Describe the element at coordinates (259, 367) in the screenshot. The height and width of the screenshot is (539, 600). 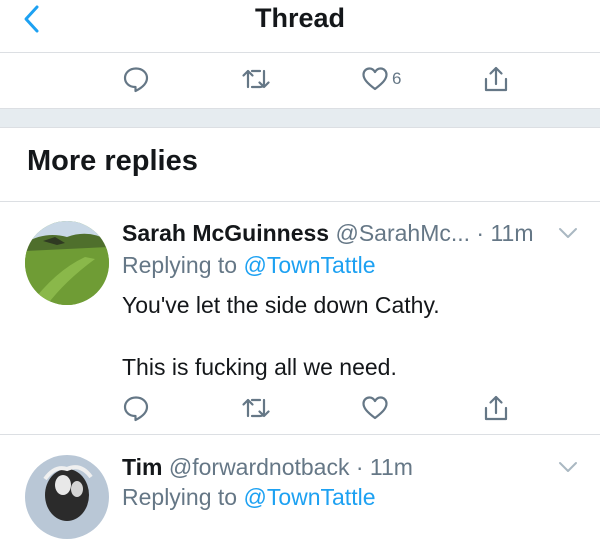
I see `tweet-text-line: This is fucking all we need.` at that location.